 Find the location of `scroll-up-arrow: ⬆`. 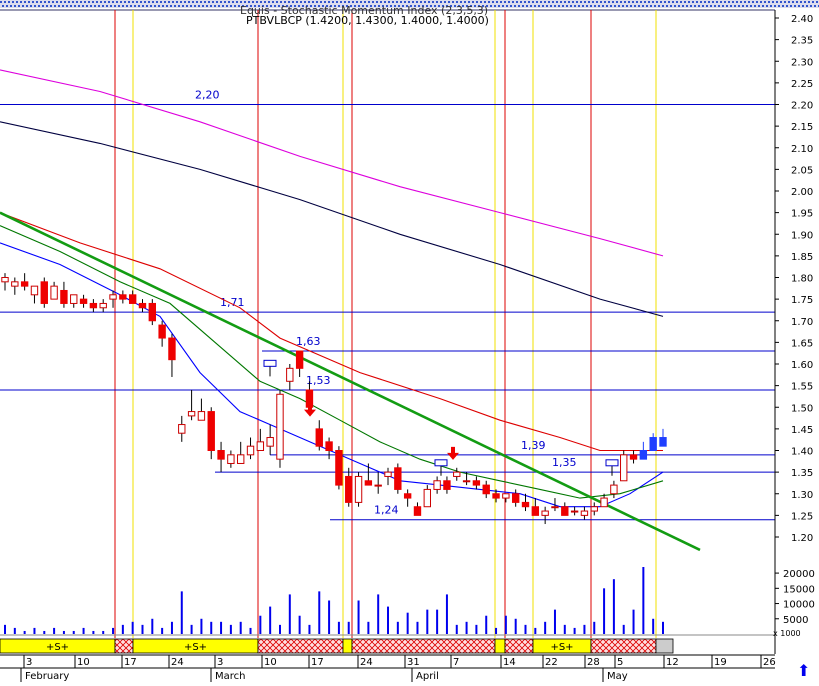

scroll-up-arrow: ⬆ is located at coordinates (803, 670).